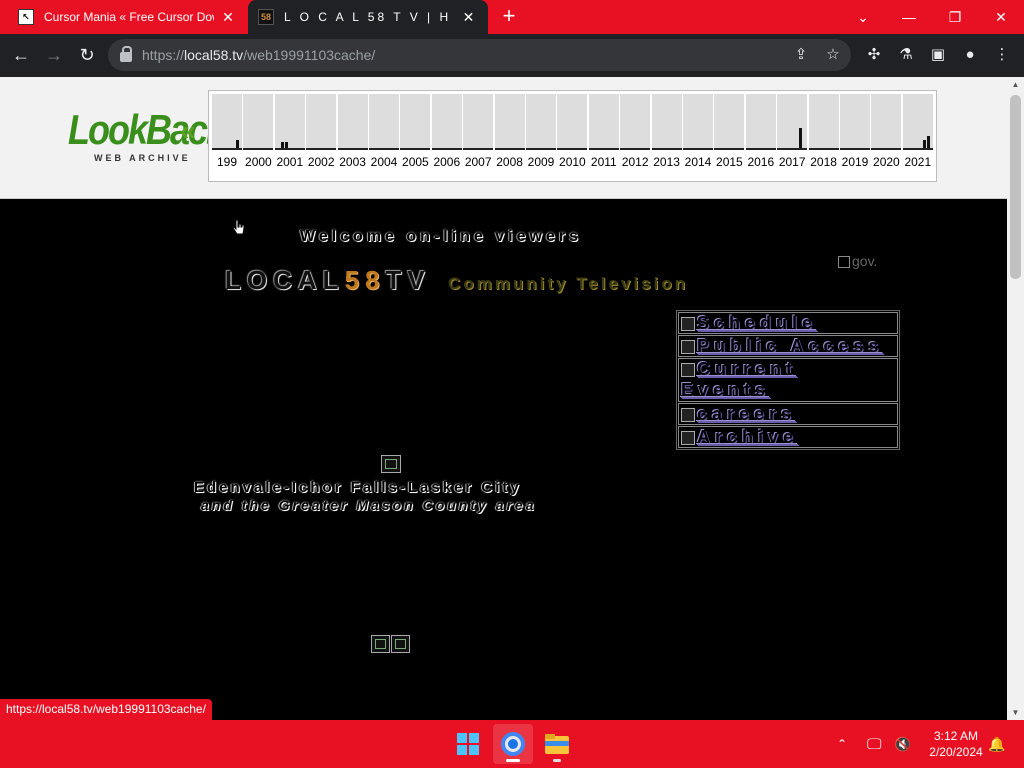 The width and height of the screenshot is (1024, 768). I want to click on year-label: 2019, so click(855, 162).